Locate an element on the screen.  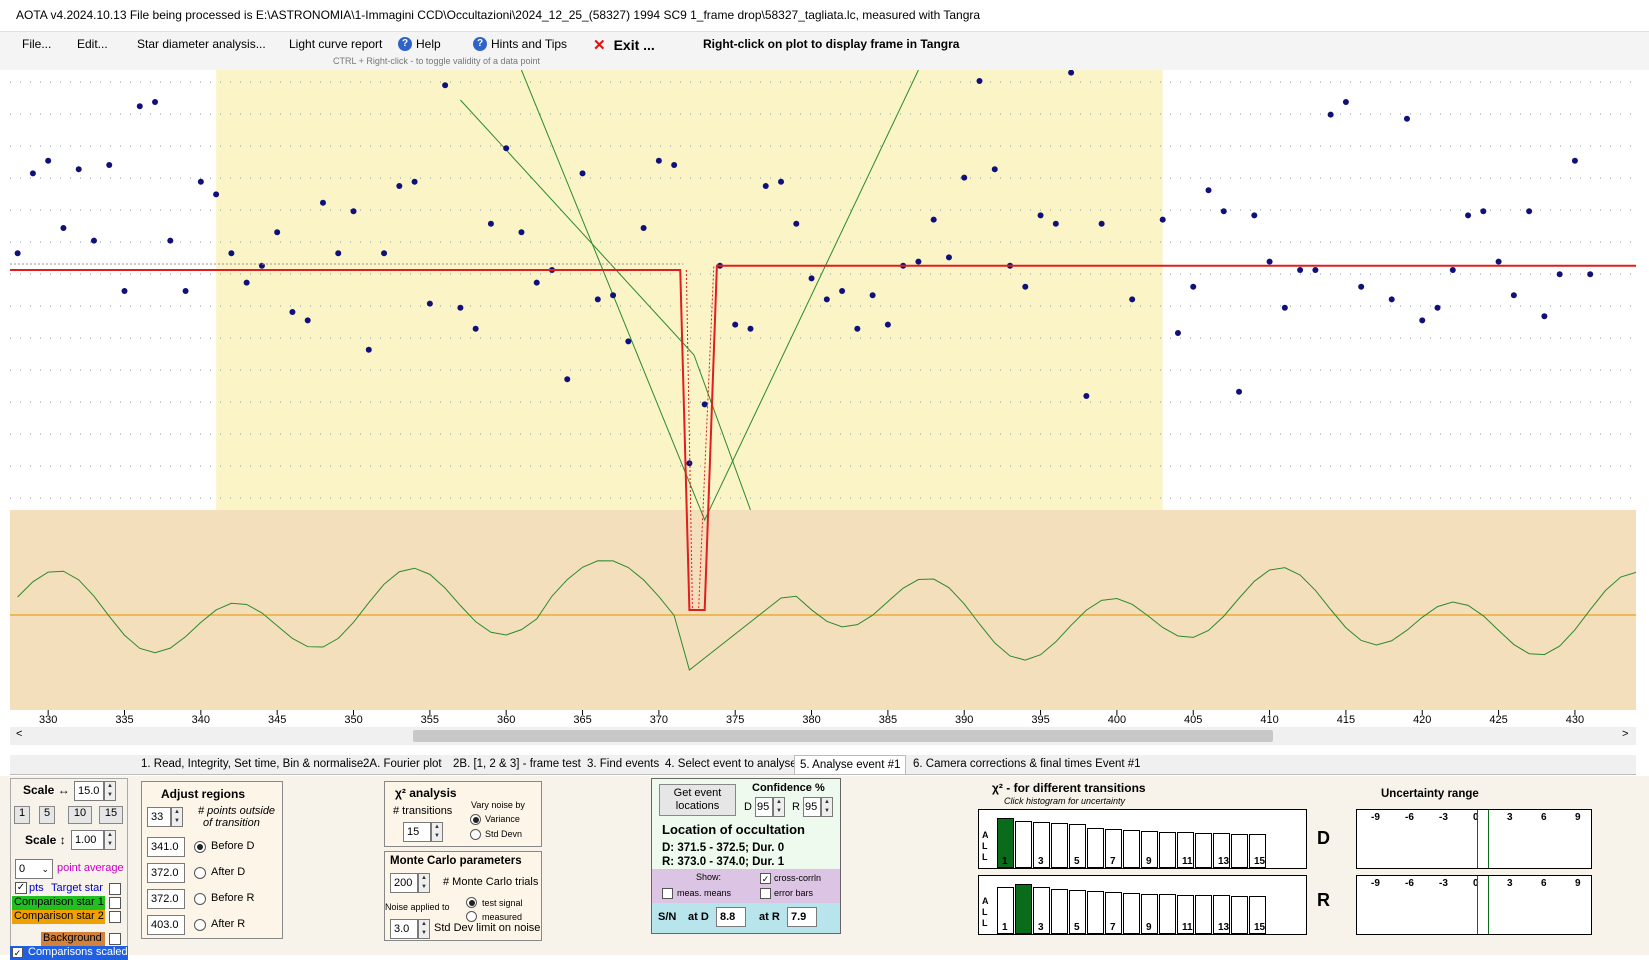
scale-btn-10: 10 is located at coordinates (80, 815).